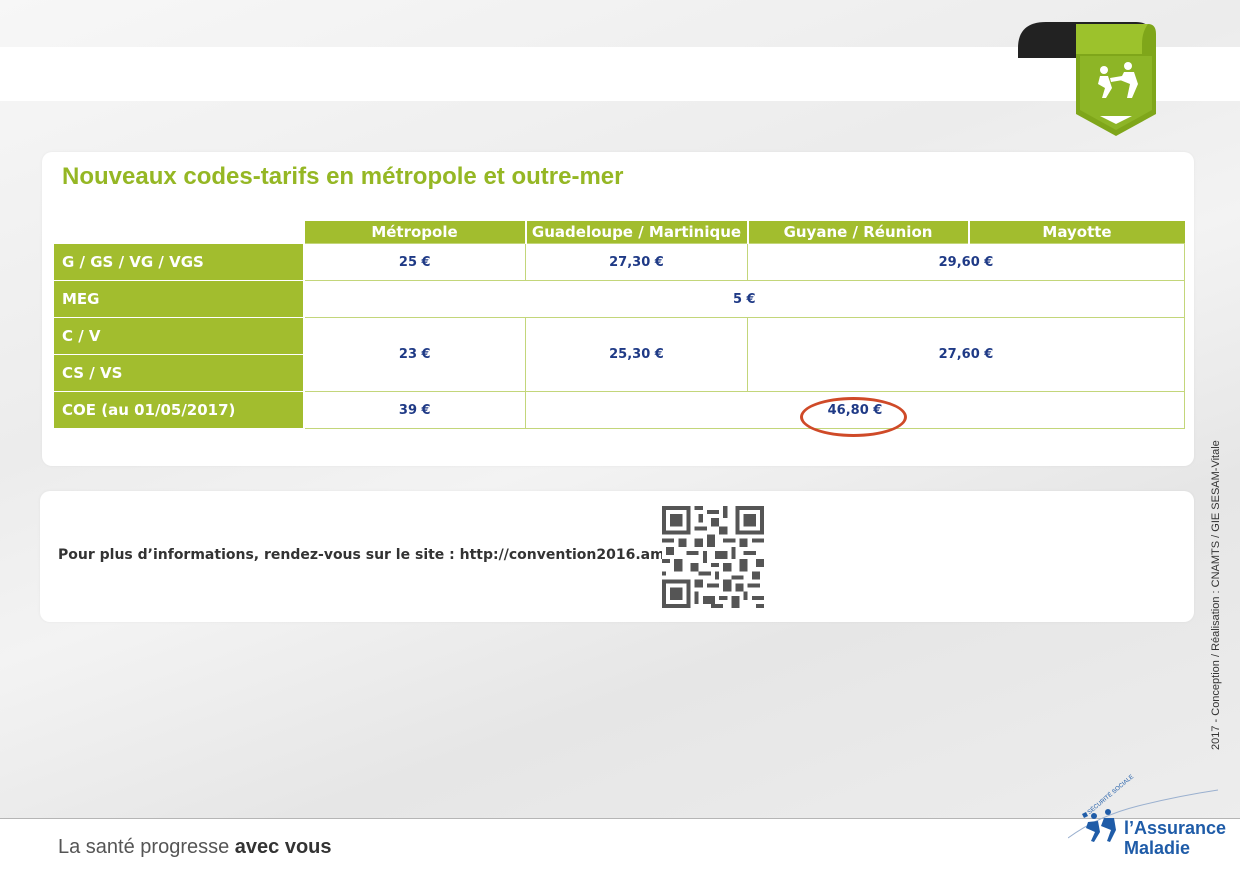 This screenshot has width=1240, height=874. Describe the element at coordinates (636, 232) in the screenshot. I see `column-header-guadeloupe-martinique: Guadeloupe / Martinique` at that location.